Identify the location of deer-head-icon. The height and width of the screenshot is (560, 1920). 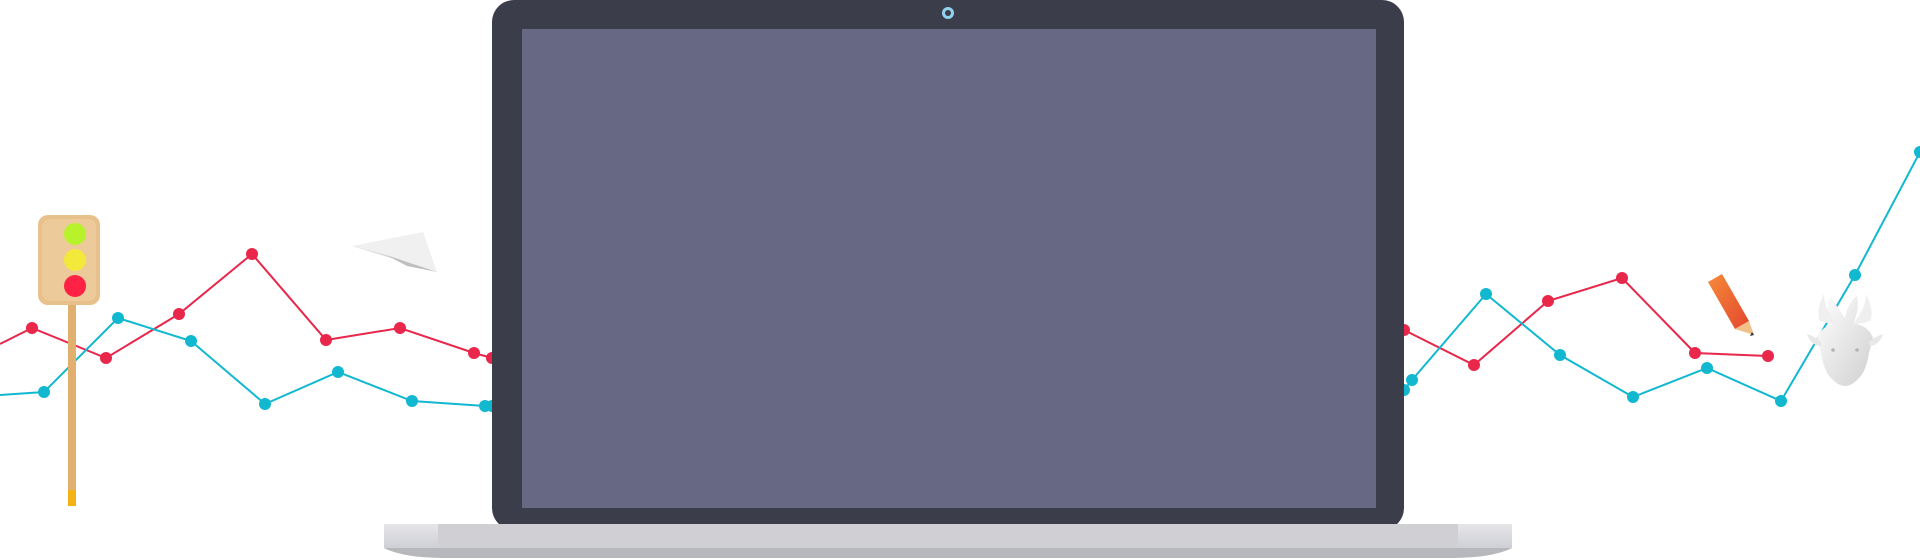
(1845, 340).